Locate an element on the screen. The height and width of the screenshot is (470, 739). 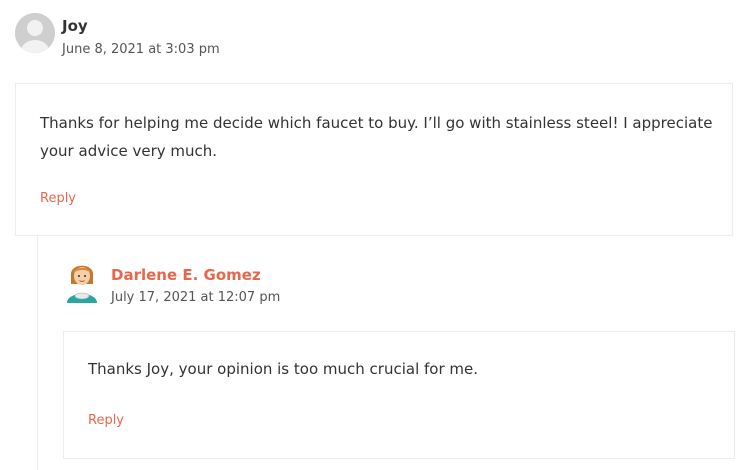
thread-divider is located at coordinates (37, 353).